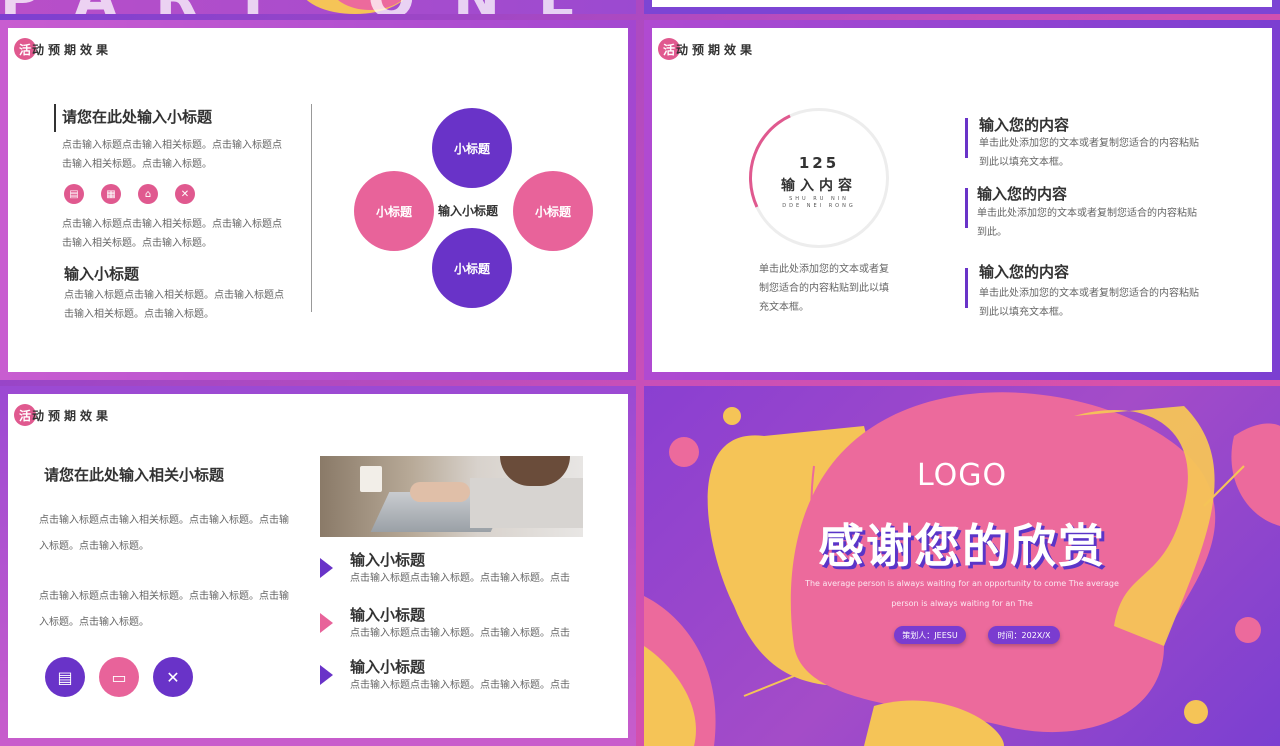 This screenshot has height=746, width=1280. What do you see at coordinates (394, 211) in the screenshot?
I see `petal-left: 小标题` at bounding box center [394, 211].